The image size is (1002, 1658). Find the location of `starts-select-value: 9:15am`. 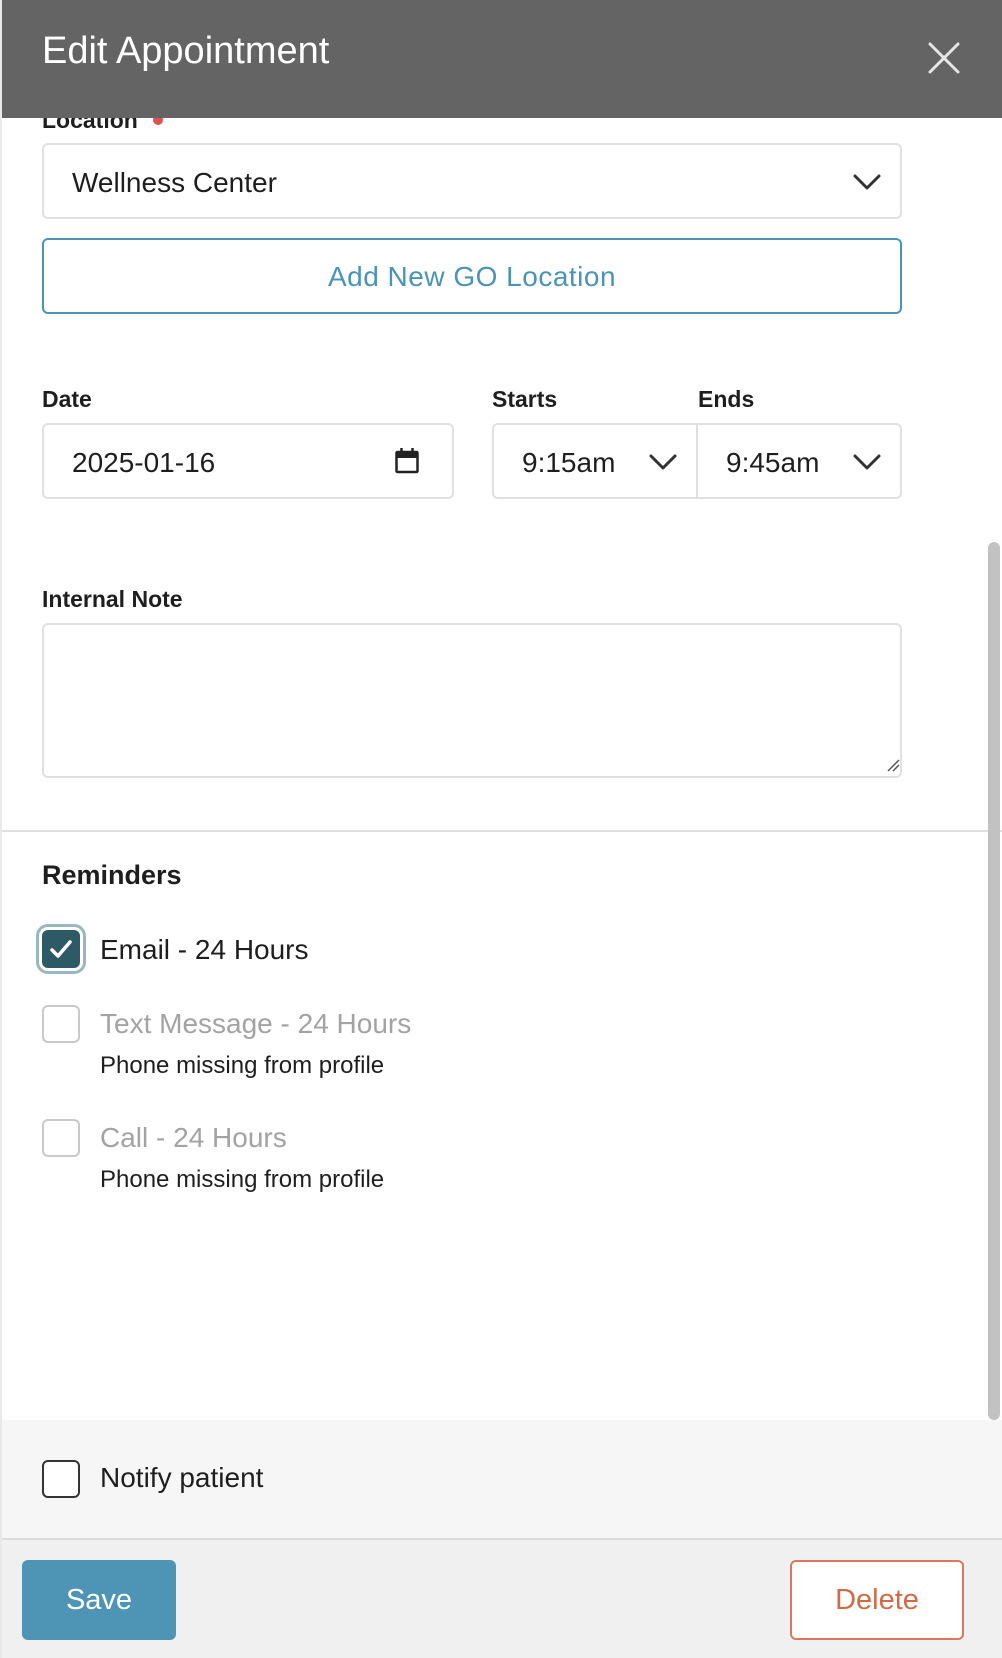

starts-select-value: 9:15am is located at coordinates (569, 462).